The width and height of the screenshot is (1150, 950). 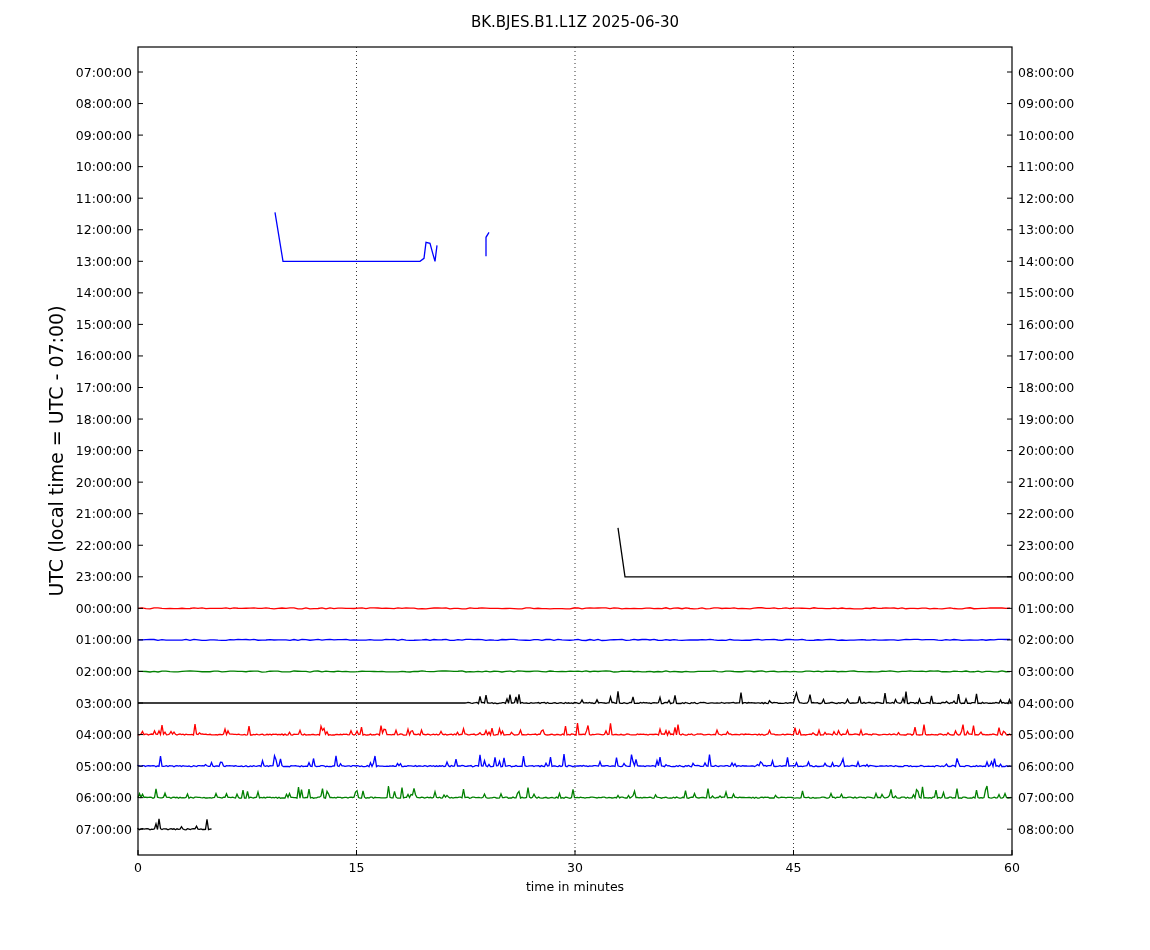 I want to click on axis-label: UTC (local time = UTC - 07:00), so click(x=56, y=451).